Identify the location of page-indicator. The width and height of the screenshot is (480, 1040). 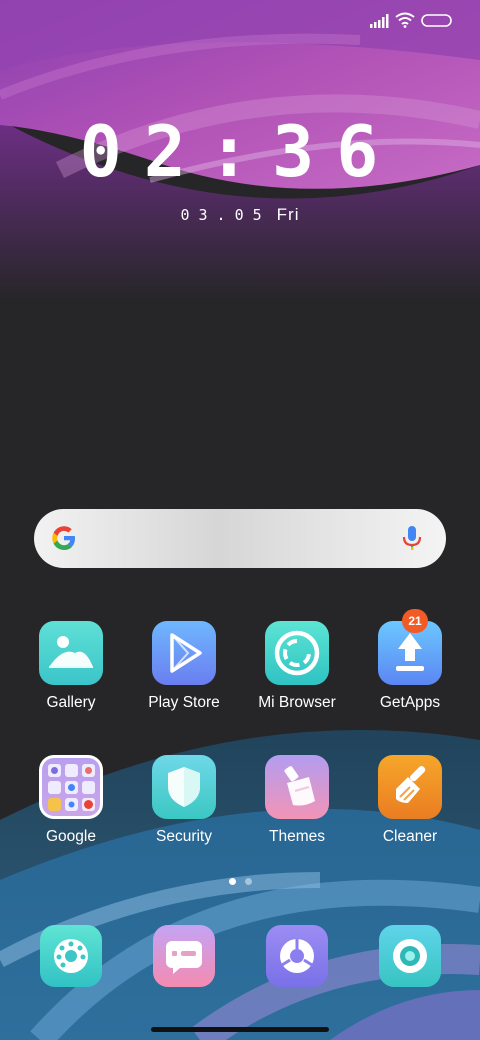
(240, 883).